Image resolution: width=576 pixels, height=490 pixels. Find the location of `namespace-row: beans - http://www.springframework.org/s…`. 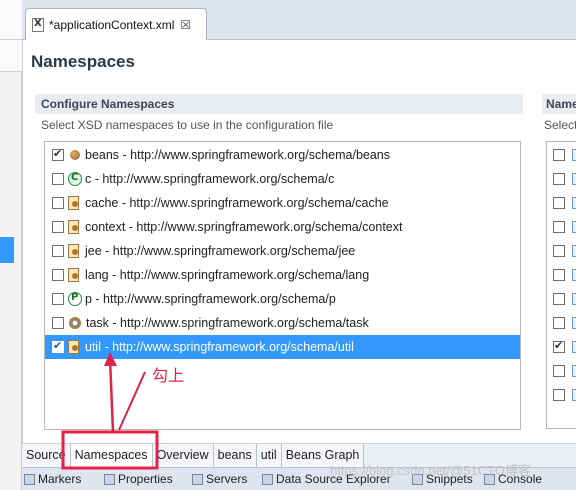

namespace-row: beans - http://www.springframework.org/s… is located at coordinates (282, 155).